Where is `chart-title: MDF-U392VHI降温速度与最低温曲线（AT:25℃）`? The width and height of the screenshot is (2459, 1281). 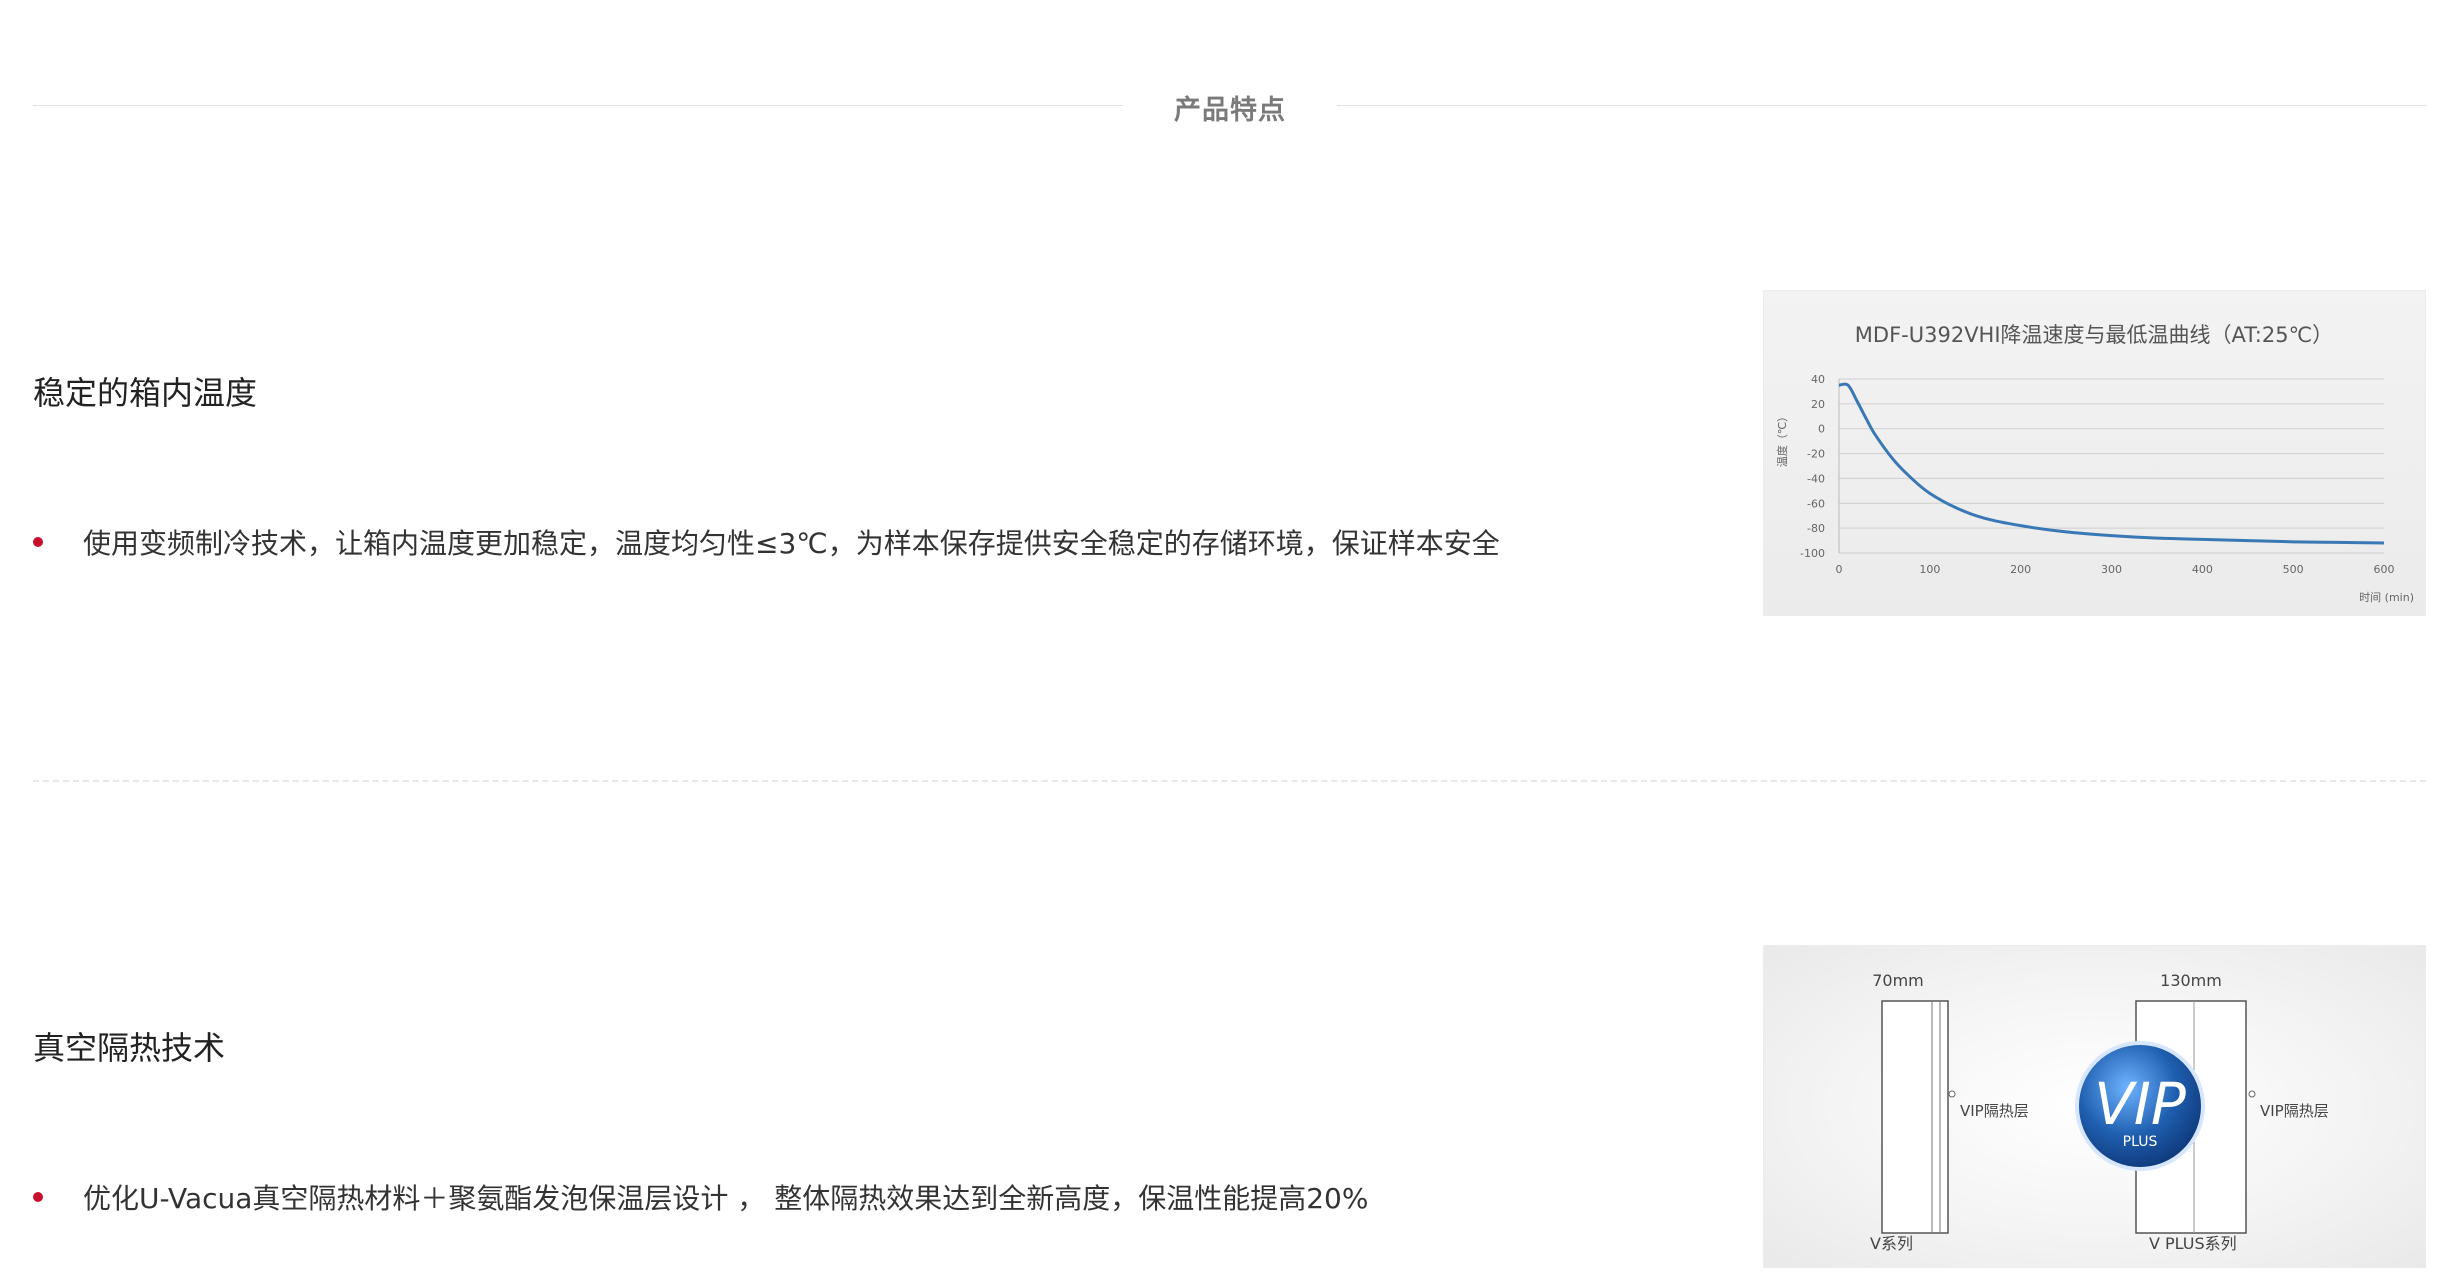 chart-title: MDF-U392VHI降温速度与最低温曲线（AT:25℃） is located at coordinates (2094, 335).